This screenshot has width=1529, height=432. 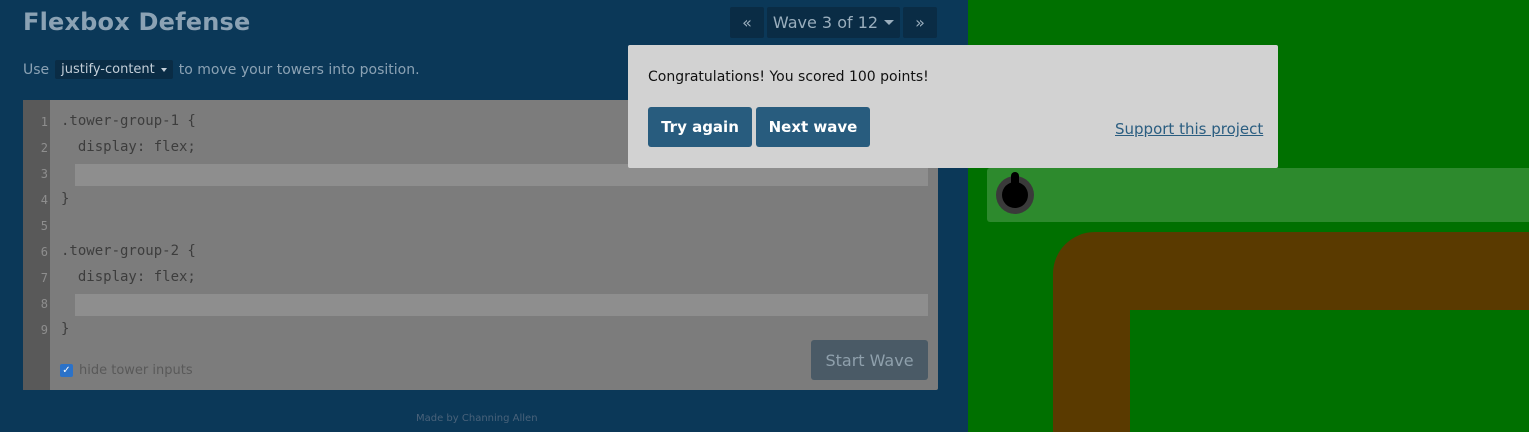 I want to click on line-number: 9, so click(x=44, y=330).